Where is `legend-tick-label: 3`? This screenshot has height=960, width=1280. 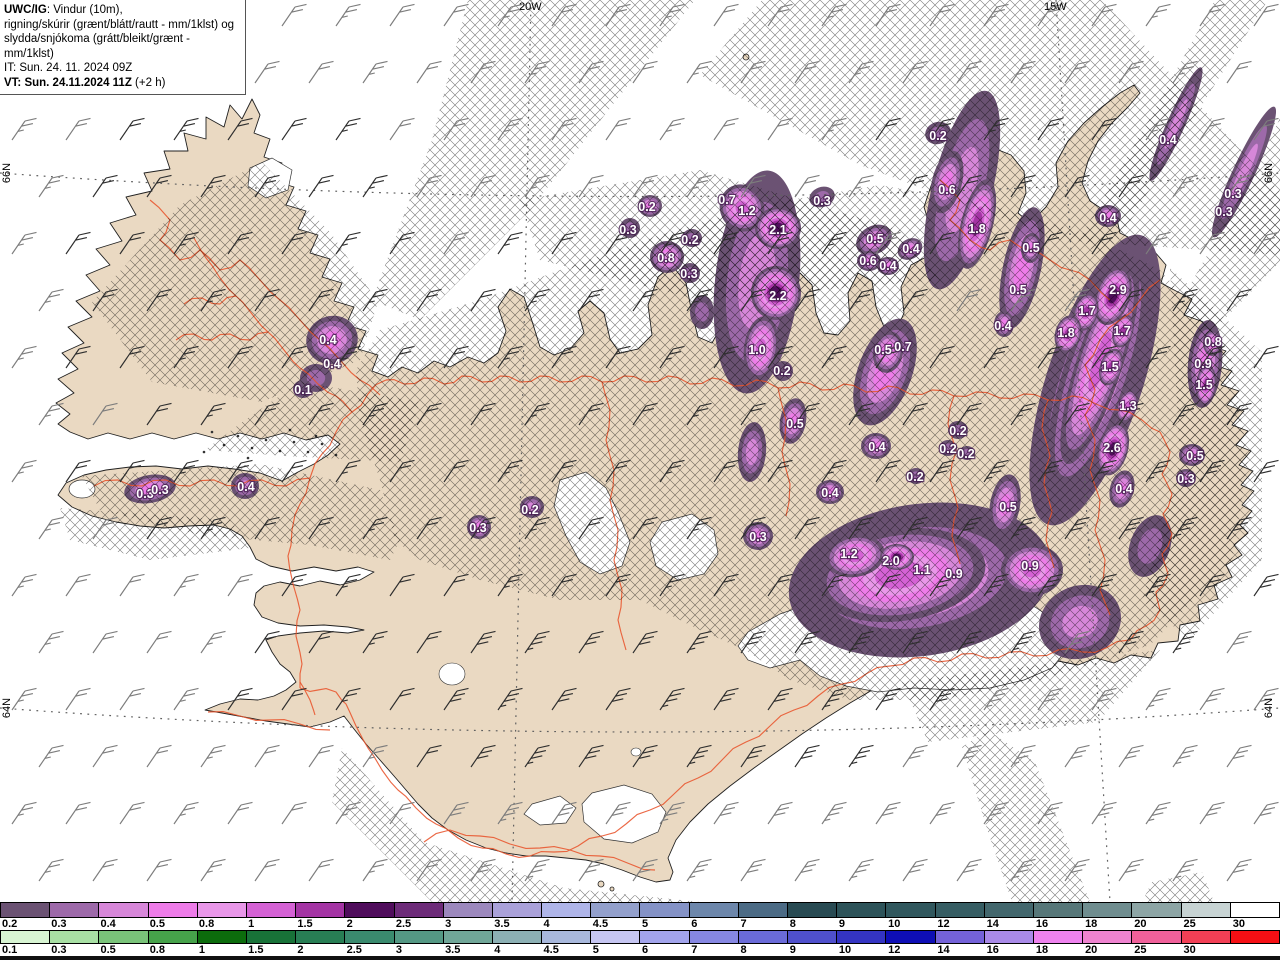 legend-tick-label: 3 is located at coordinates (398, 950).